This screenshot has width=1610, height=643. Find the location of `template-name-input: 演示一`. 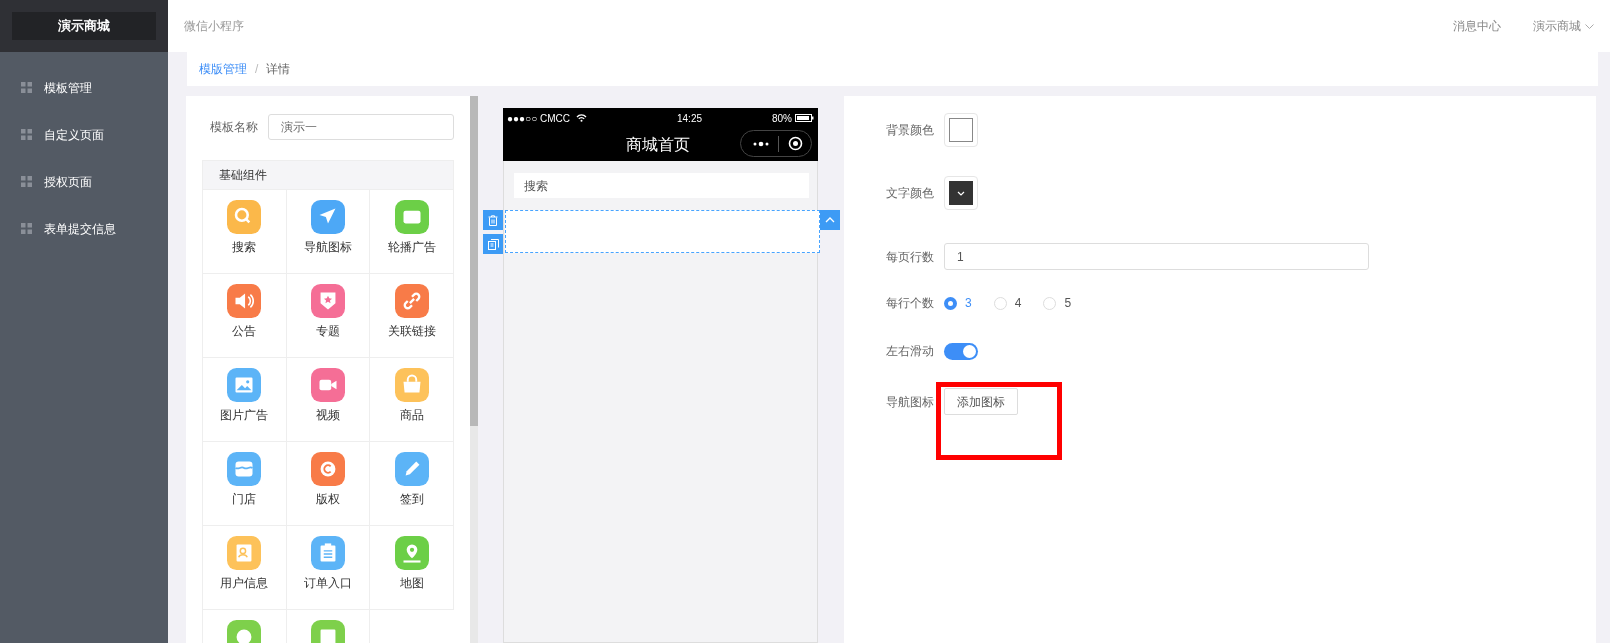

template-name-input: 演示一 is located at coordinates (361, 127).